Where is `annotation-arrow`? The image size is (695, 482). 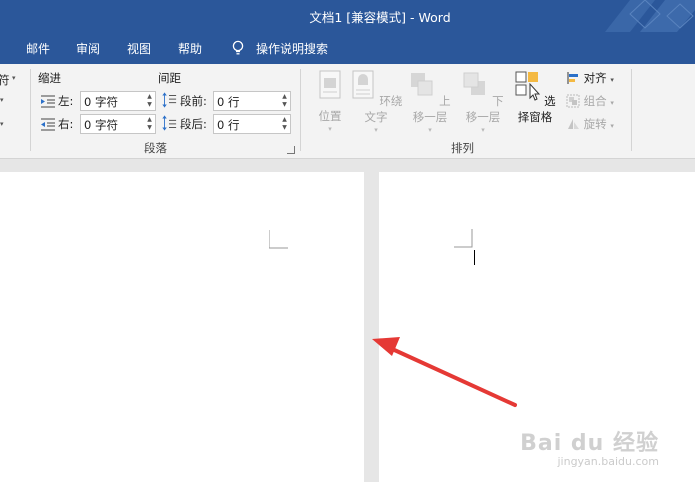 annotation-arrow is located at coordinates (444, 372).